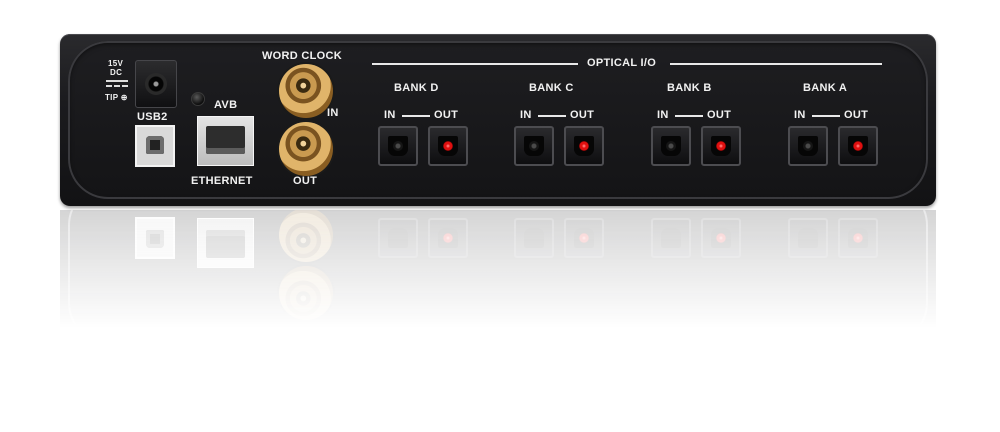 The height and width of the screenshot is (432, 1000). Describe the element at coordinates (155, 146) in the screenshot. I see `usb-b-port` at that location.